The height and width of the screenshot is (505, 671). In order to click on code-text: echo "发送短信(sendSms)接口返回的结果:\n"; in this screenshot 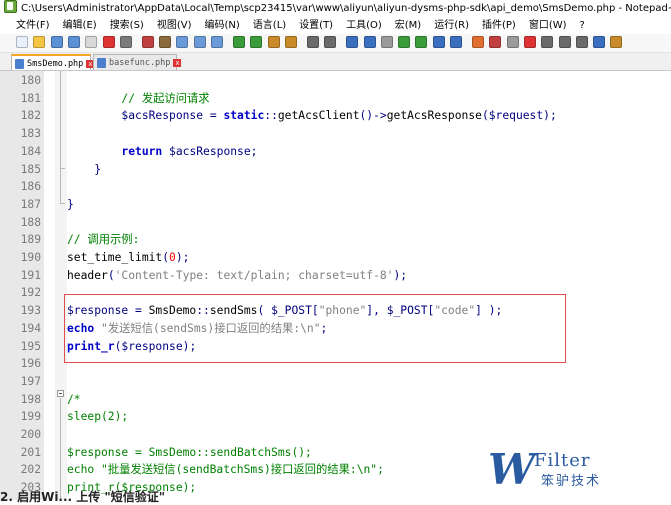, I will do `click(197, 329)`.